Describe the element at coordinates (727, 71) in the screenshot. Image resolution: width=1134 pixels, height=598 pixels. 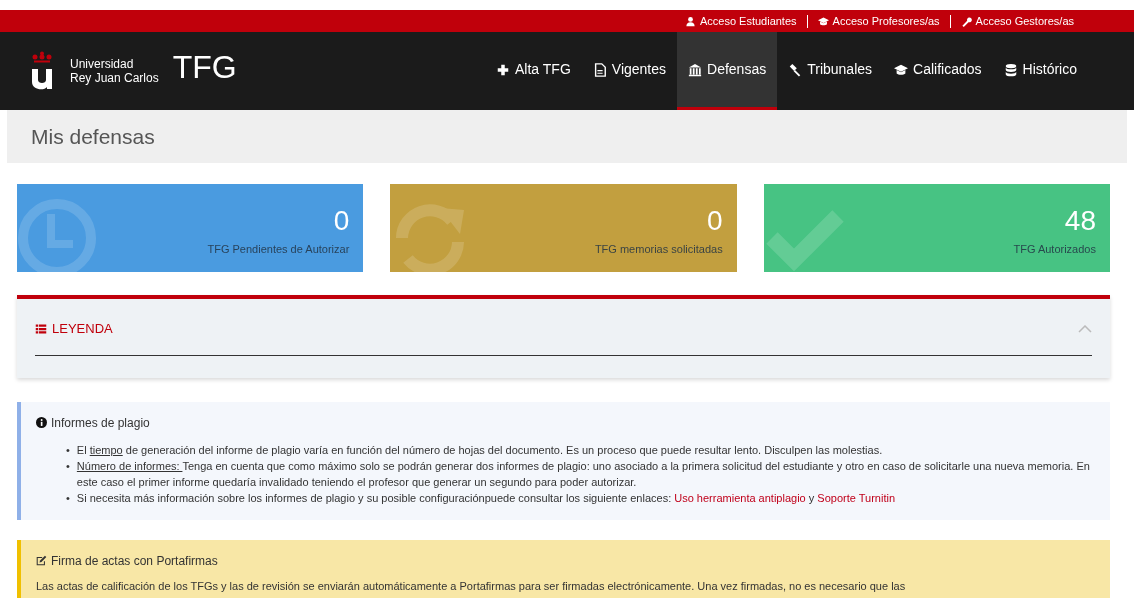
I see `nav-link: Defensas` at that location.